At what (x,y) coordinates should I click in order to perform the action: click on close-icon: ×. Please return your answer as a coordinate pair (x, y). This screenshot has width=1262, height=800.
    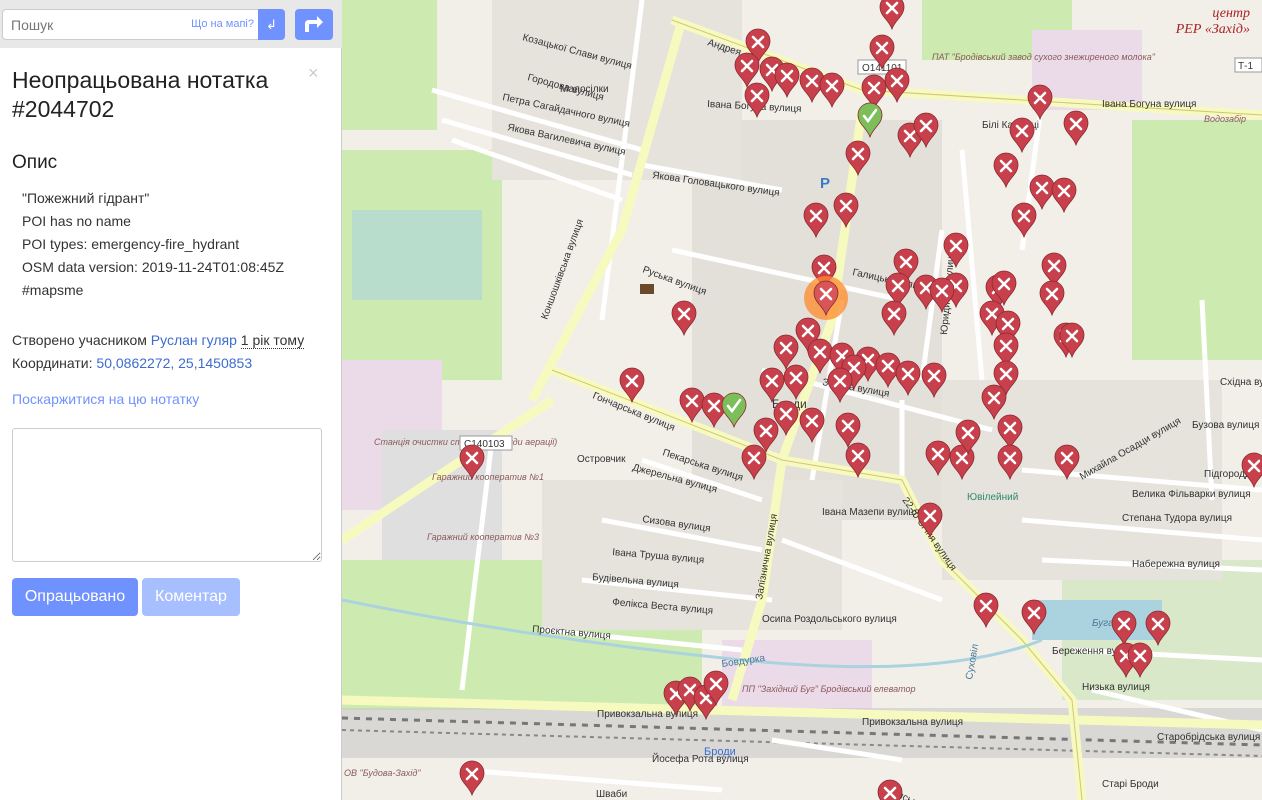
    Looking at the image, I should click on (313, 73).